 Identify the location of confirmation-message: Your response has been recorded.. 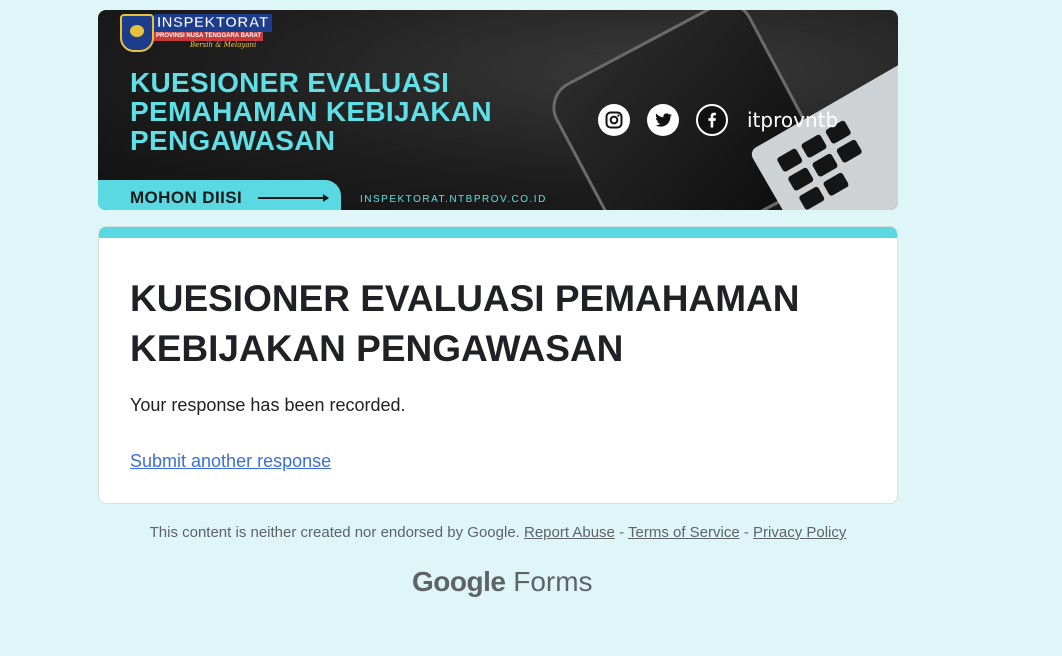
(268, 405).